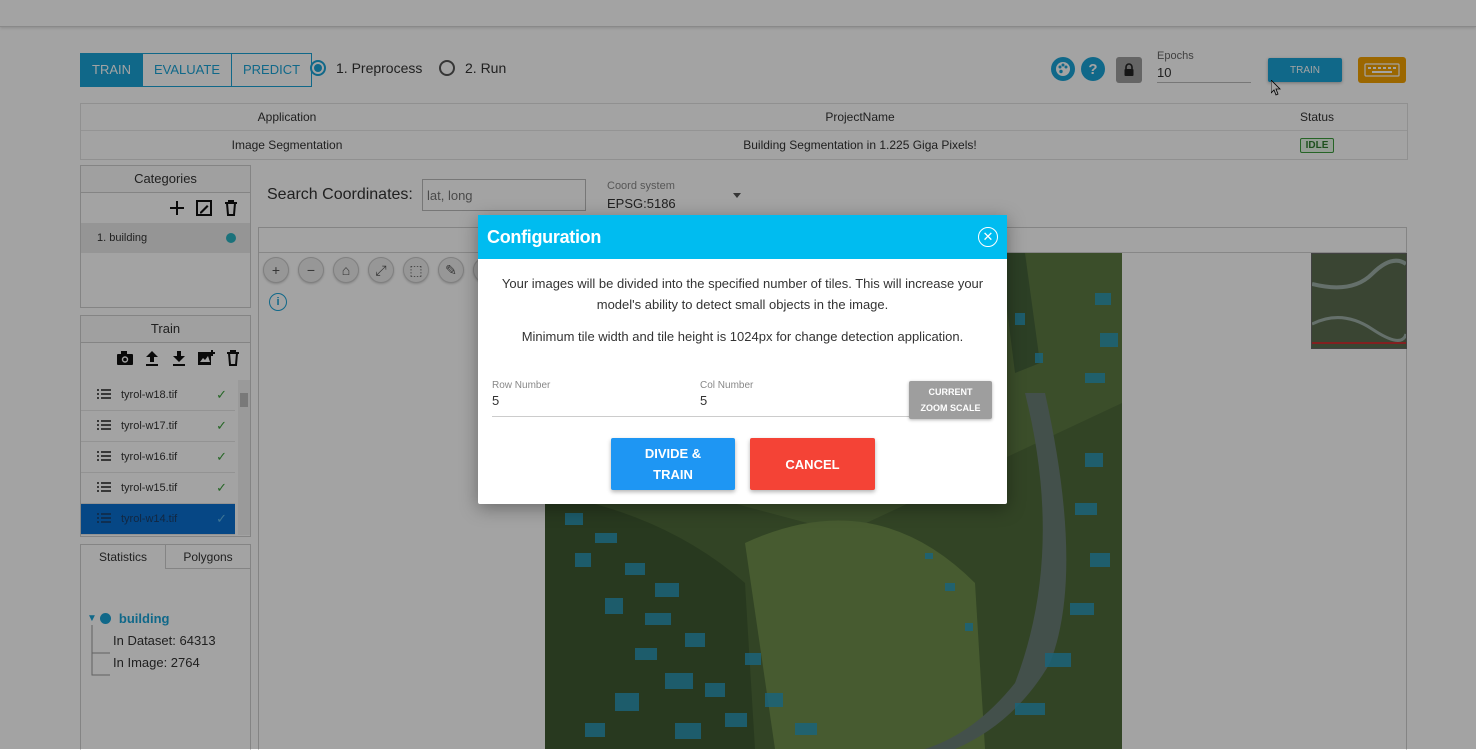  Describe the element at coordinates (727, 385) in the screenshot. I see `col-number-label: Col Number` at that location.